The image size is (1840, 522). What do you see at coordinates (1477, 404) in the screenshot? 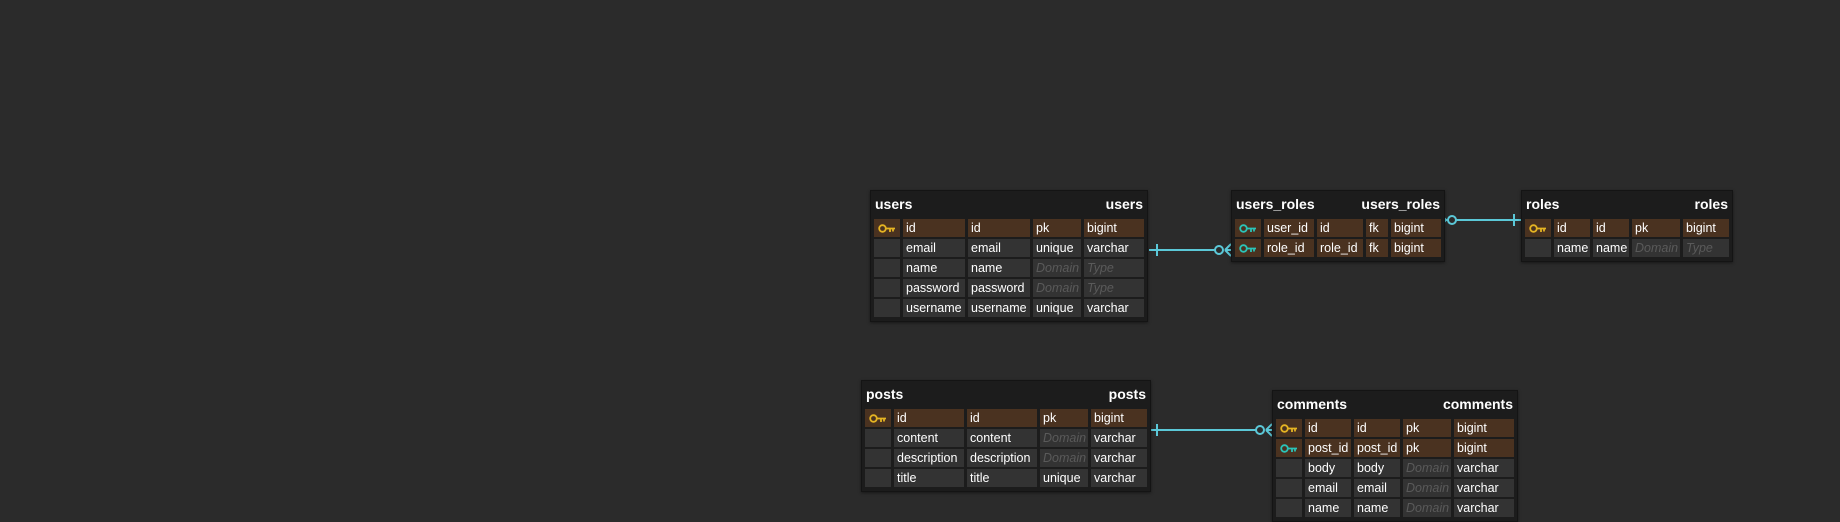
I see `entity-table-label: comments` at bounding box center [1477, 404].